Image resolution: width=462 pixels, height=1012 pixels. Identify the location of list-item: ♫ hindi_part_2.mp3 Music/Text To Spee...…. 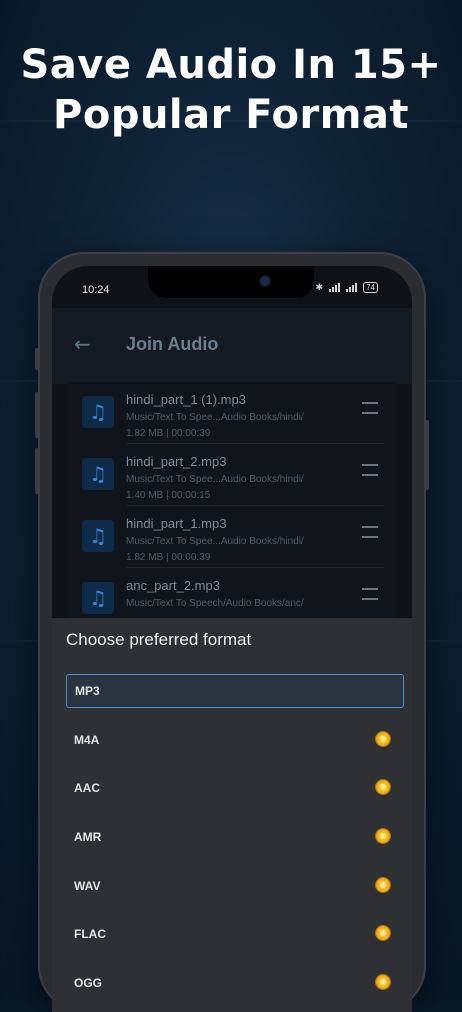
(232, 475).